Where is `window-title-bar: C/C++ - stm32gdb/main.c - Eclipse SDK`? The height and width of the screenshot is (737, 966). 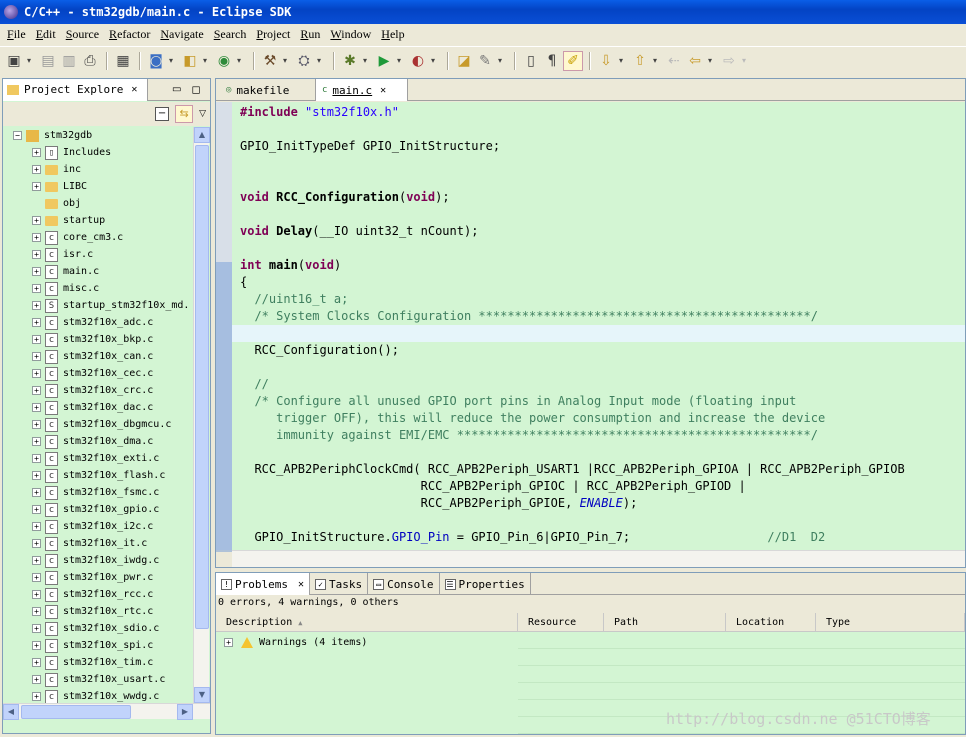
window-title-bar: C/C++ - stm32gdb/main.c - Eclipse SDK is located at coordinates (483, 12).